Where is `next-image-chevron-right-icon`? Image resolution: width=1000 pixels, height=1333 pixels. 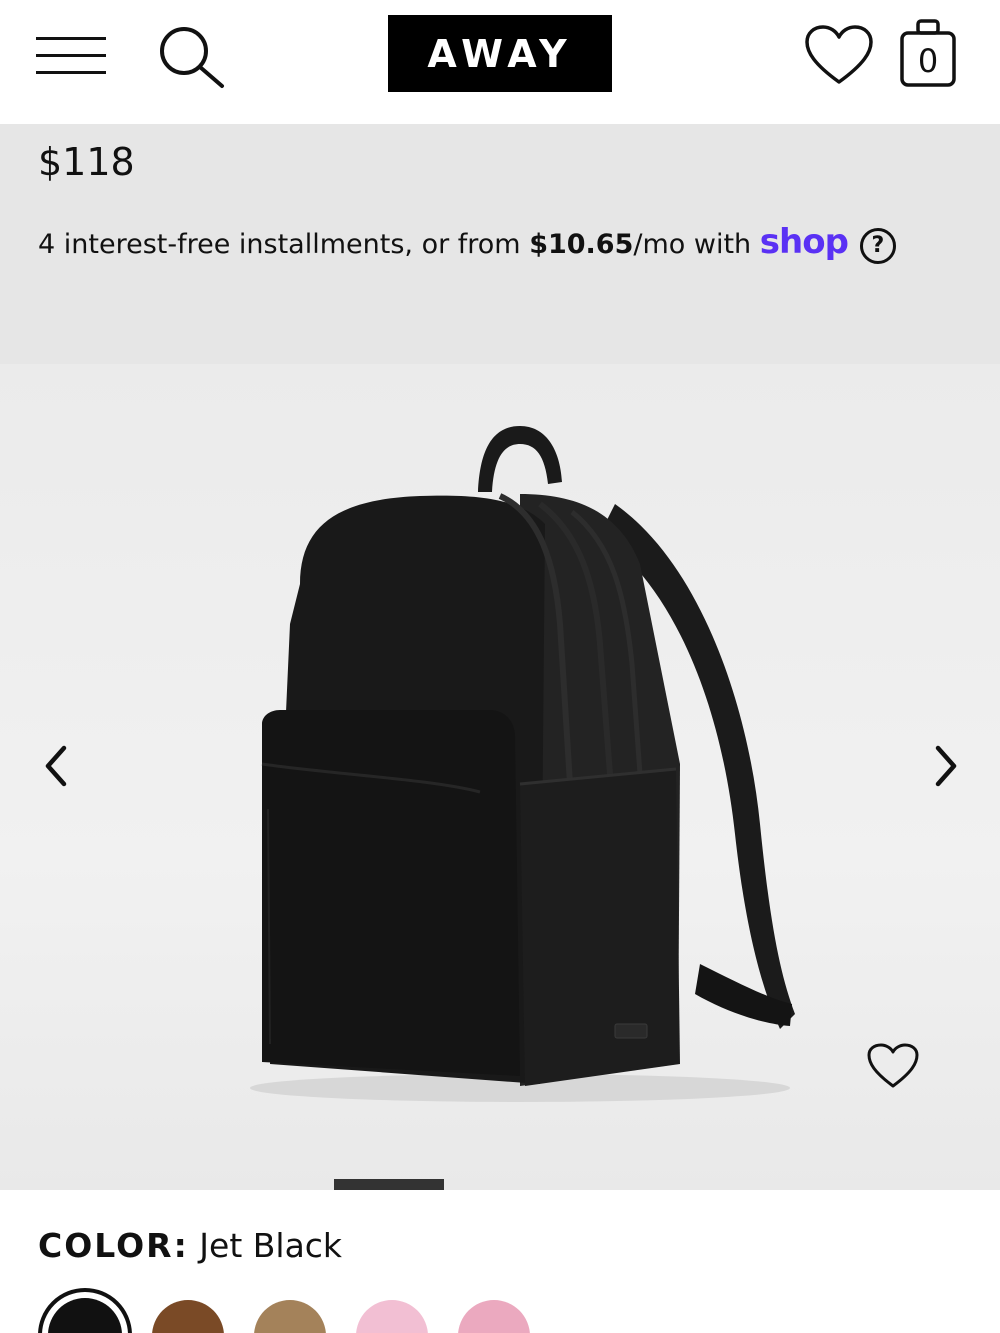
next-image-chevron-right-icon is located at coordinates (946, 766).